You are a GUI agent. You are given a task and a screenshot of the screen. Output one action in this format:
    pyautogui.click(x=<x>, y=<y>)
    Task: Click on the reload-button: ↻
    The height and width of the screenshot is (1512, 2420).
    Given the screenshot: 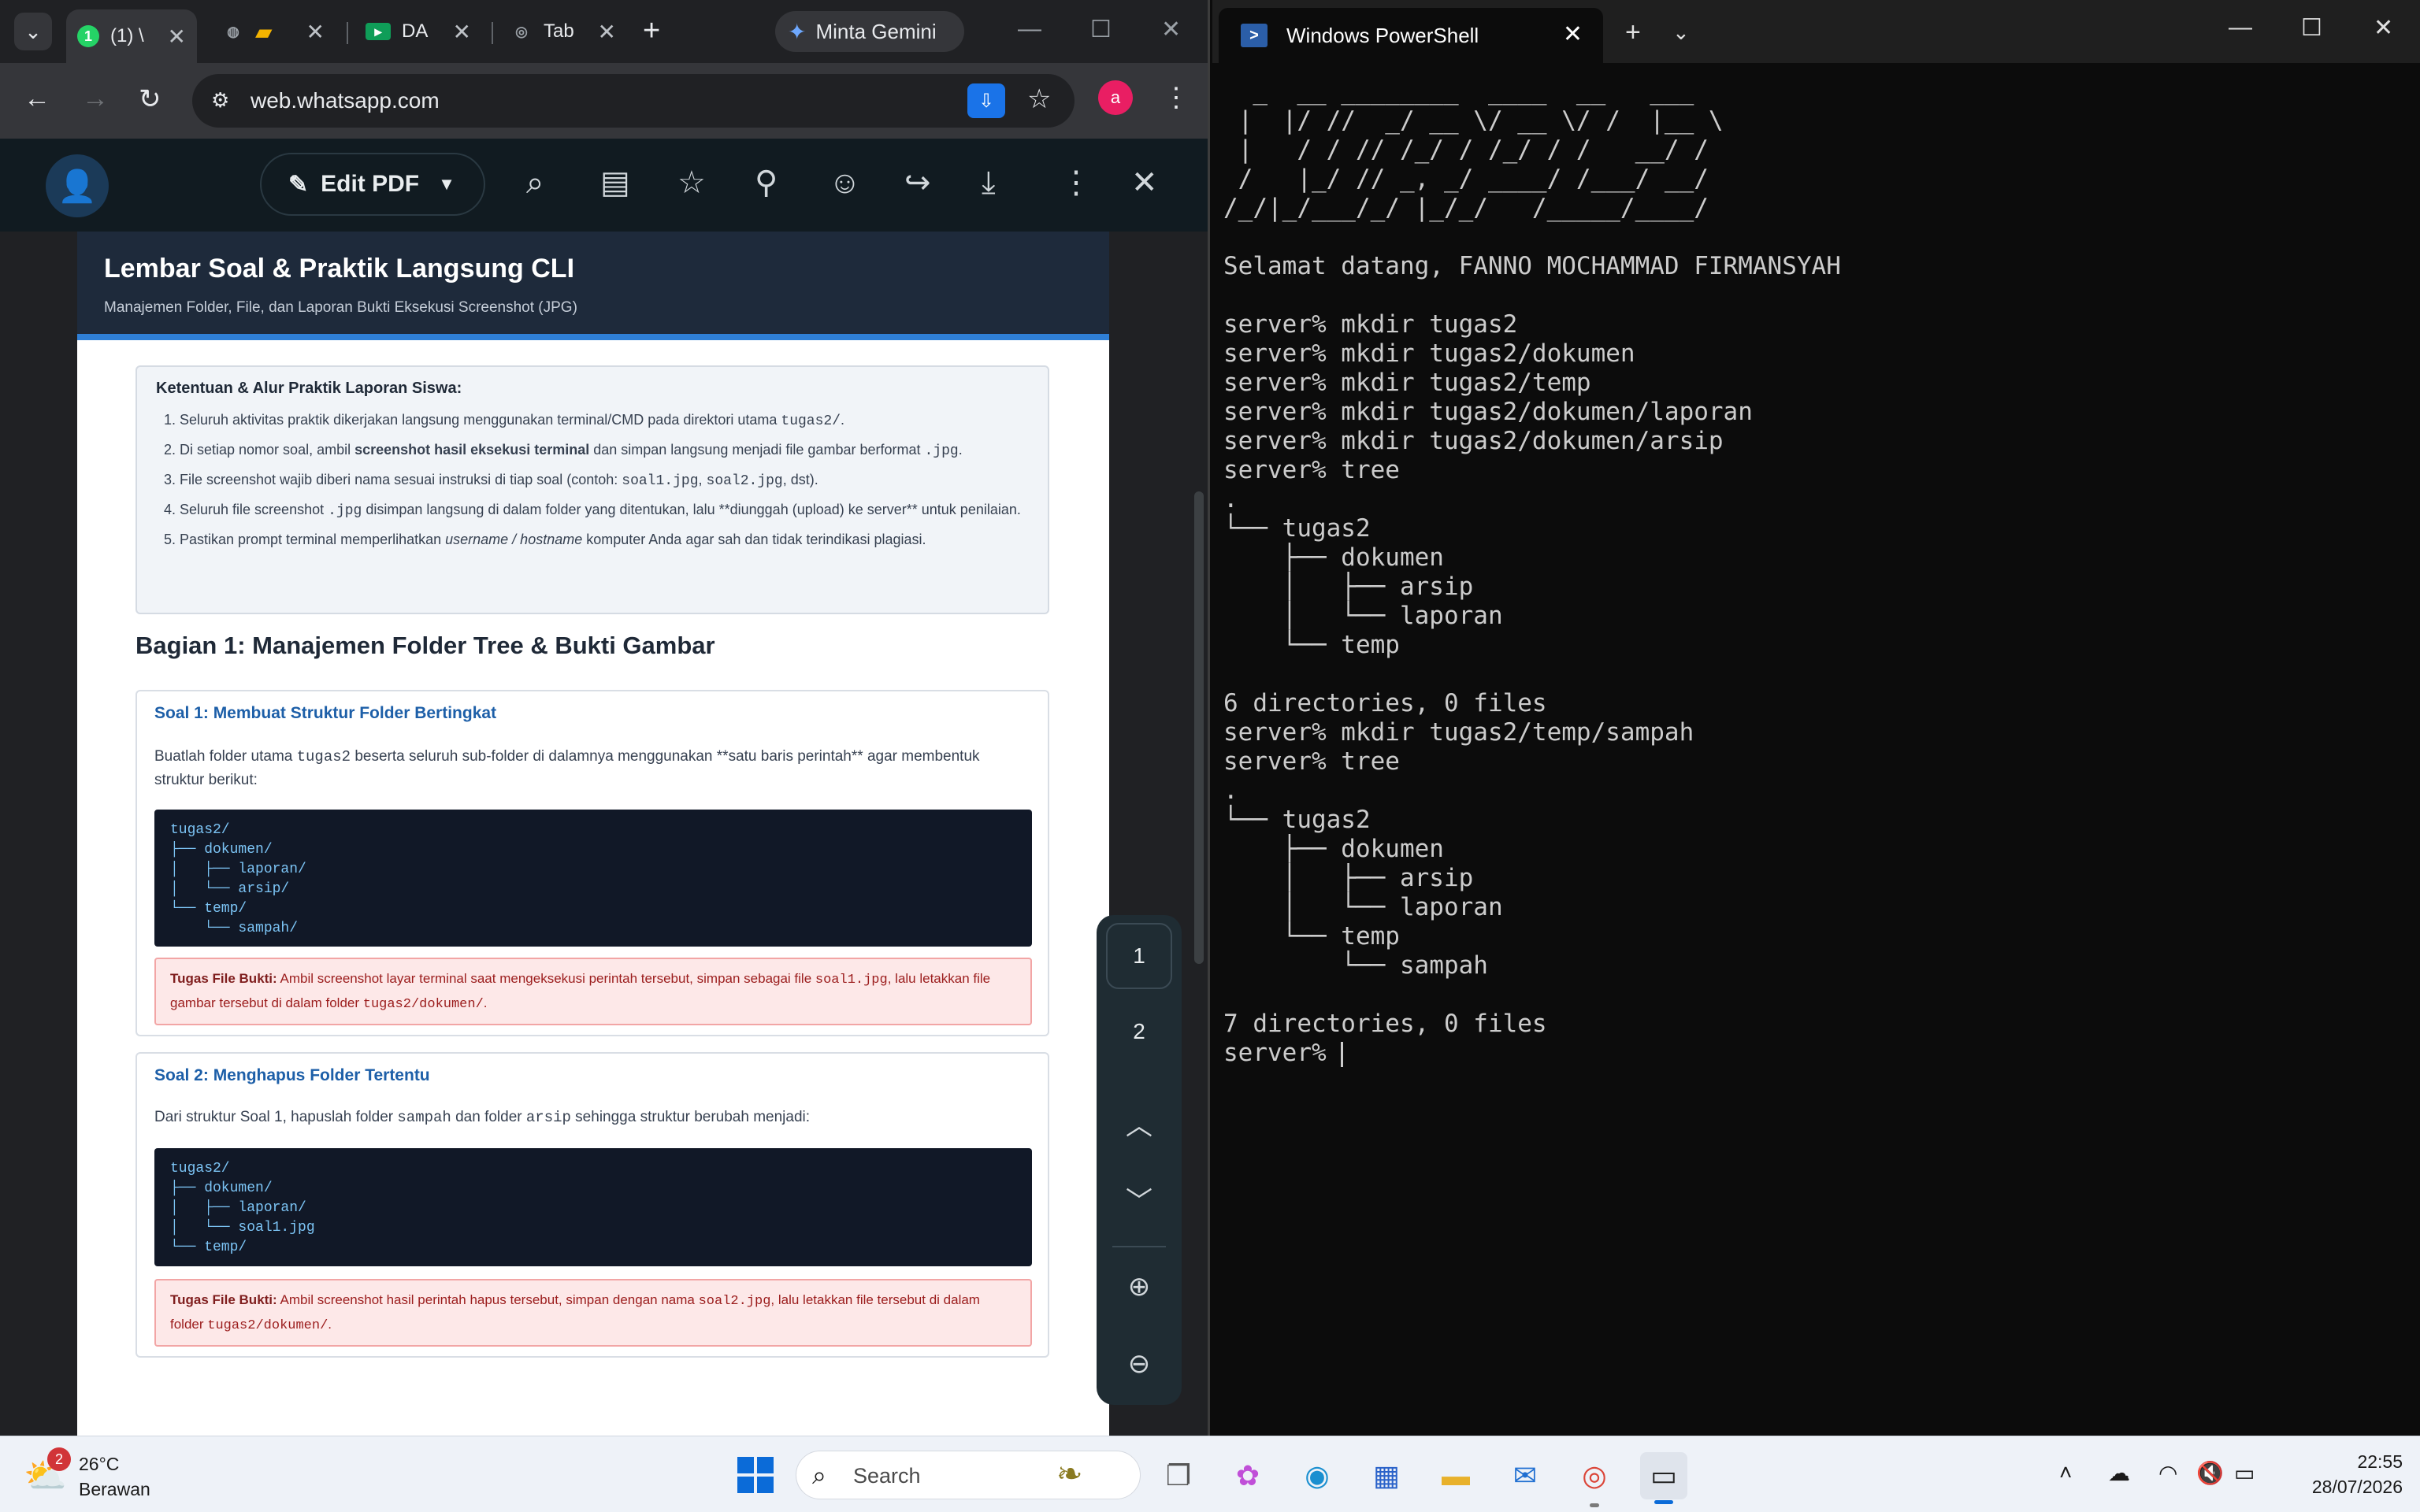 What is the action you would take?
    pyautogui.click(x=150, y=99)
    